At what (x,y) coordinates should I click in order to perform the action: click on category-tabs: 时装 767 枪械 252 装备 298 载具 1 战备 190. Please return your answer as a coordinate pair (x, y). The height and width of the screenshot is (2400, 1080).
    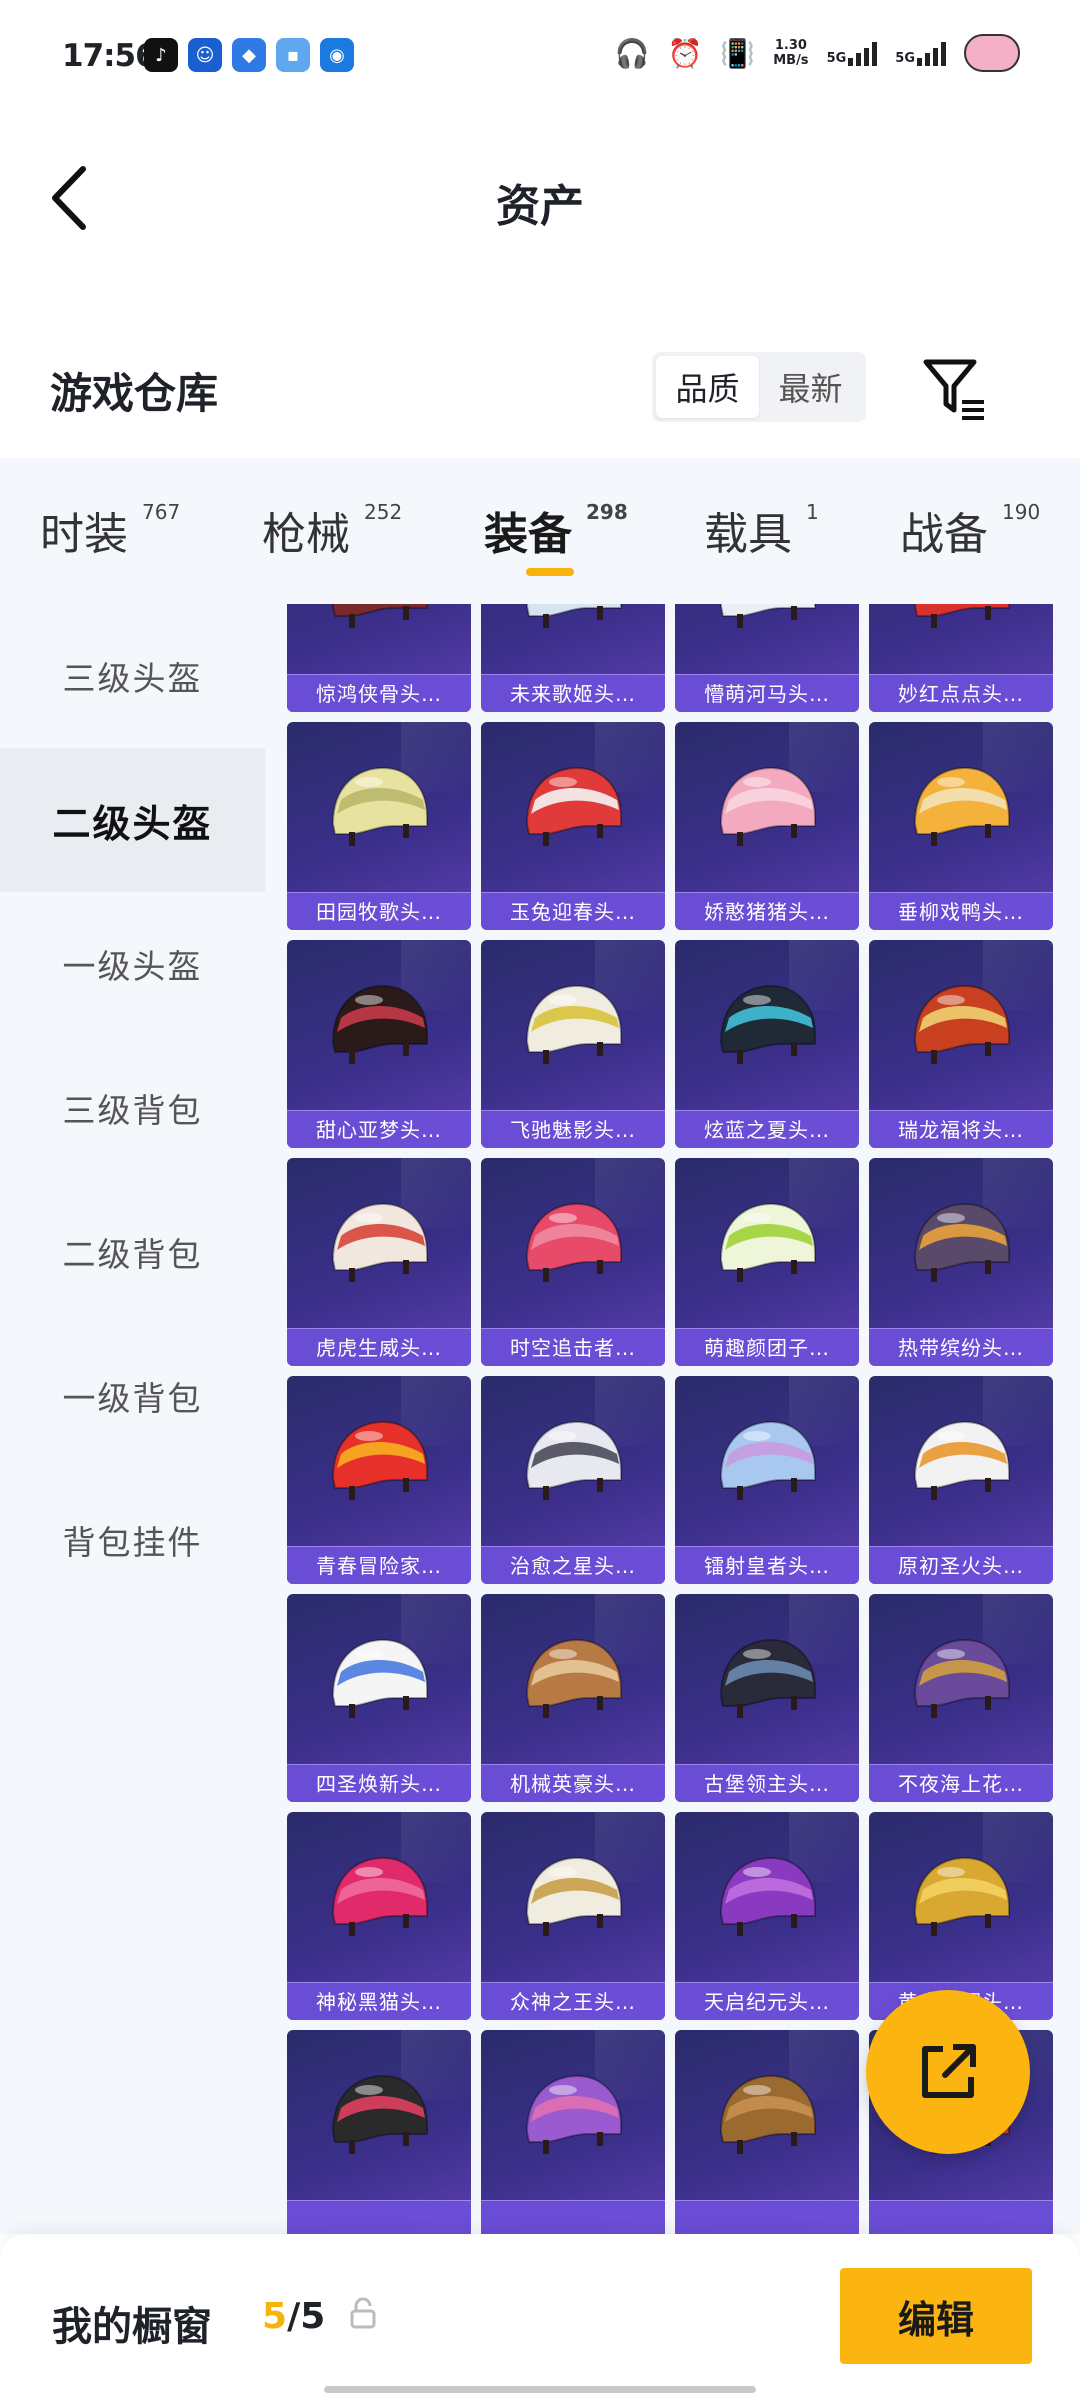
    Looking at the image, I should click on (540, 531).